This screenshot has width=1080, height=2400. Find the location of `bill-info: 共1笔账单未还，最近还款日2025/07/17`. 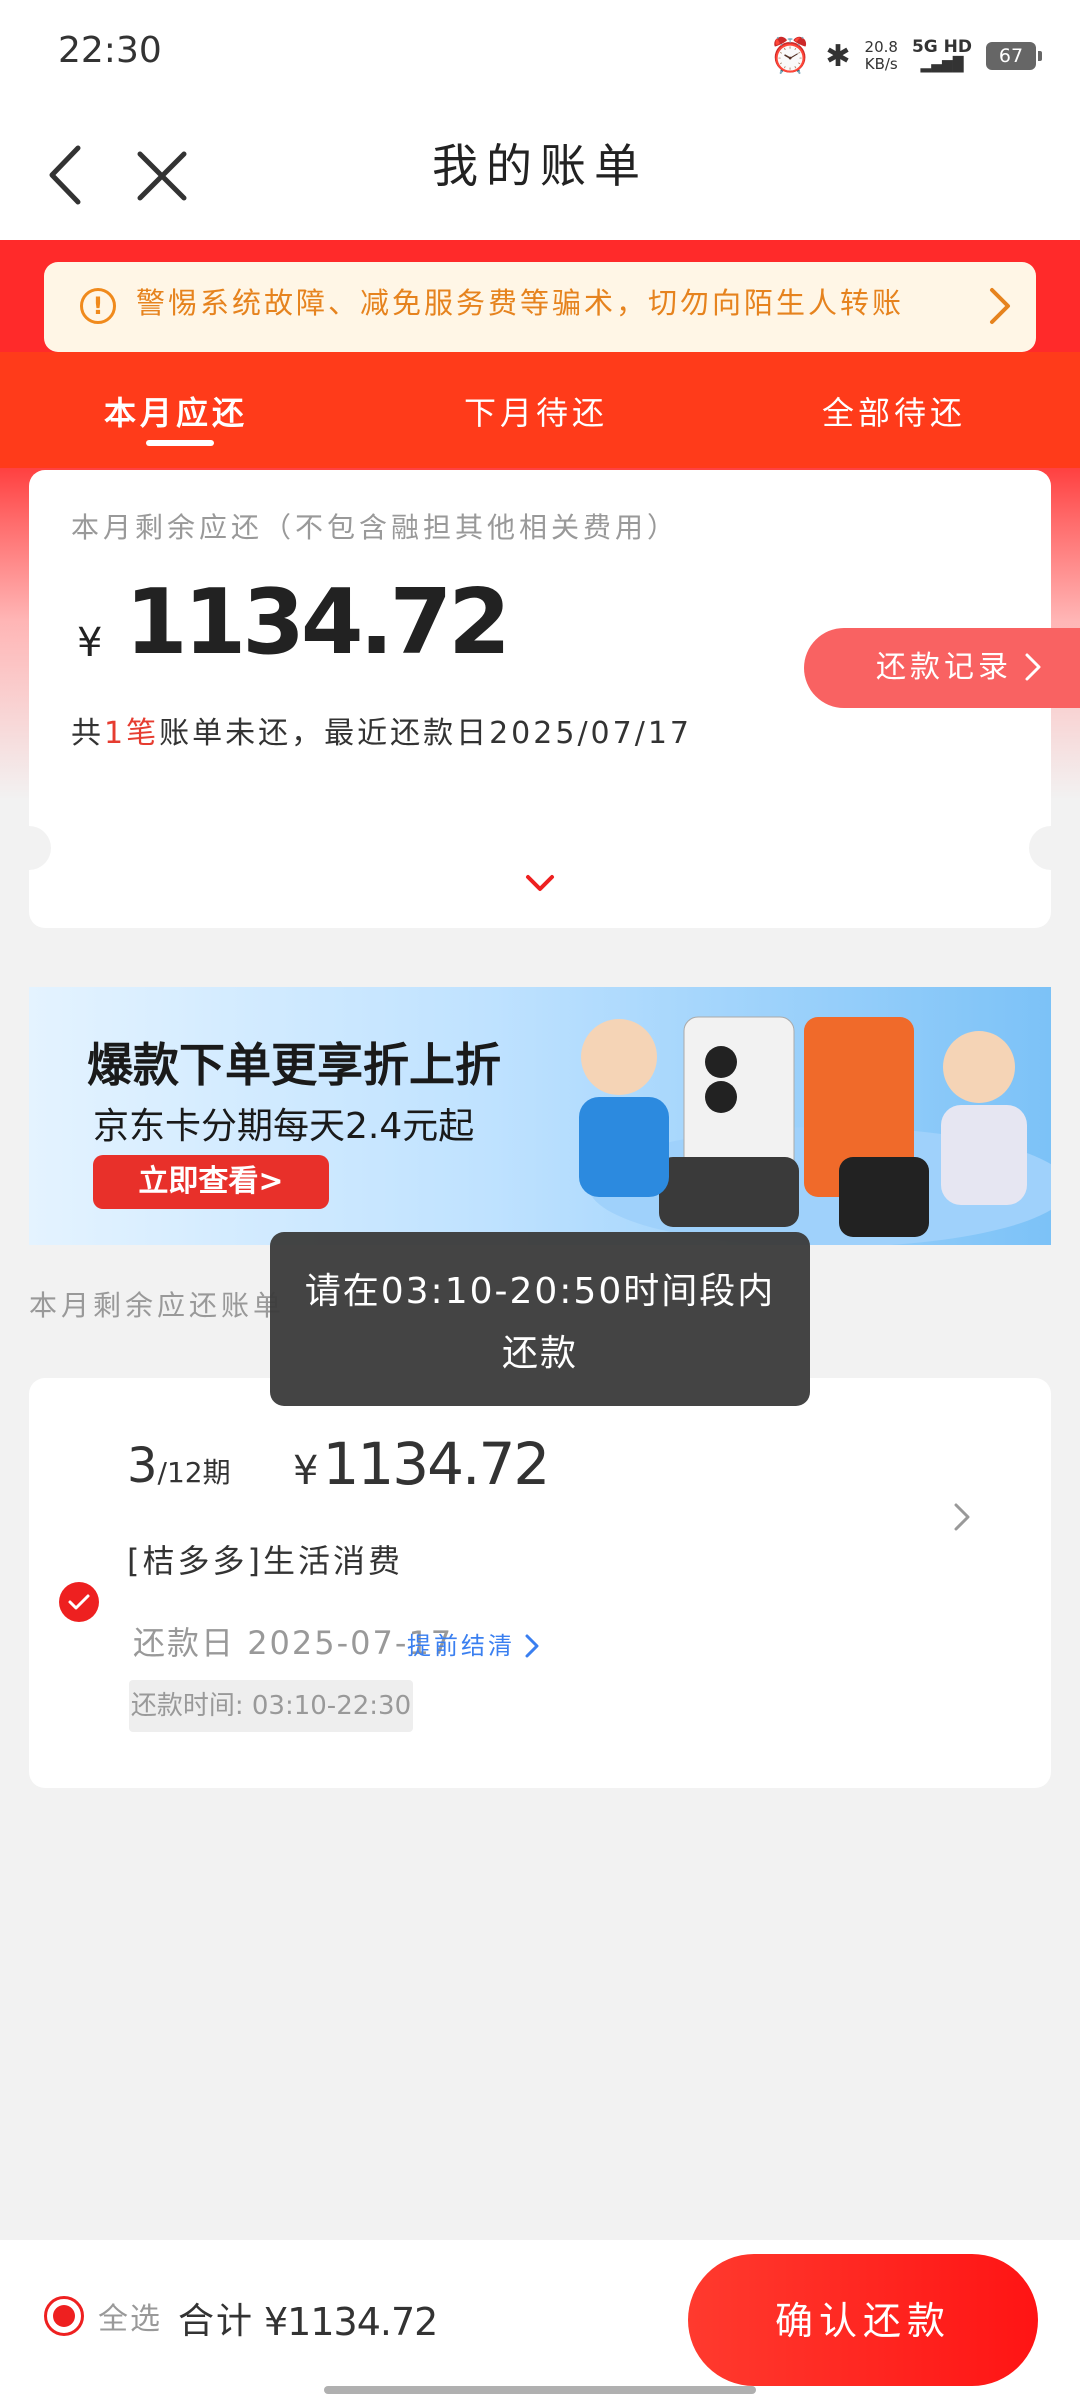

bill-info: 共1笔账单未还，最近还款日2025/07/17 is located at coordinates (382, 733).